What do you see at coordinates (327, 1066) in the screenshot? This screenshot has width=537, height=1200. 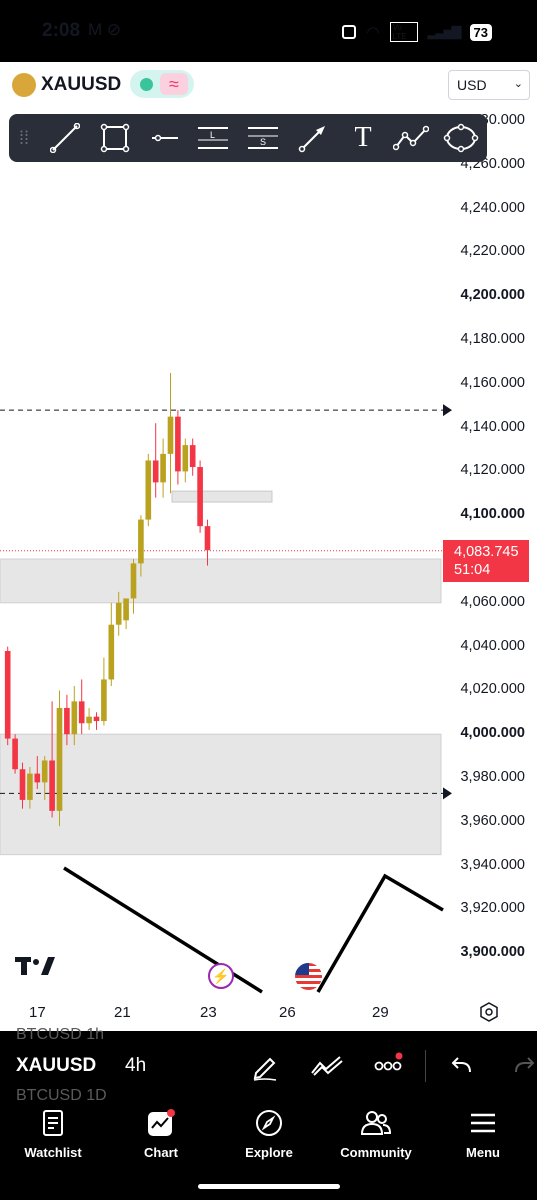 I see `indicators-icon` at bounding box center [327, 1066].